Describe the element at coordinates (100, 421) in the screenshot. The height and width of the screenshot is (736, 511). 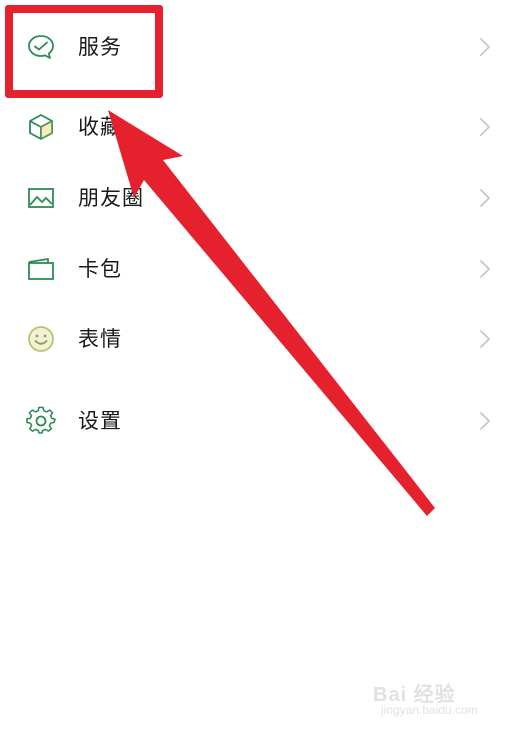
I see `menu-item-settings-label: 设置` at that location.